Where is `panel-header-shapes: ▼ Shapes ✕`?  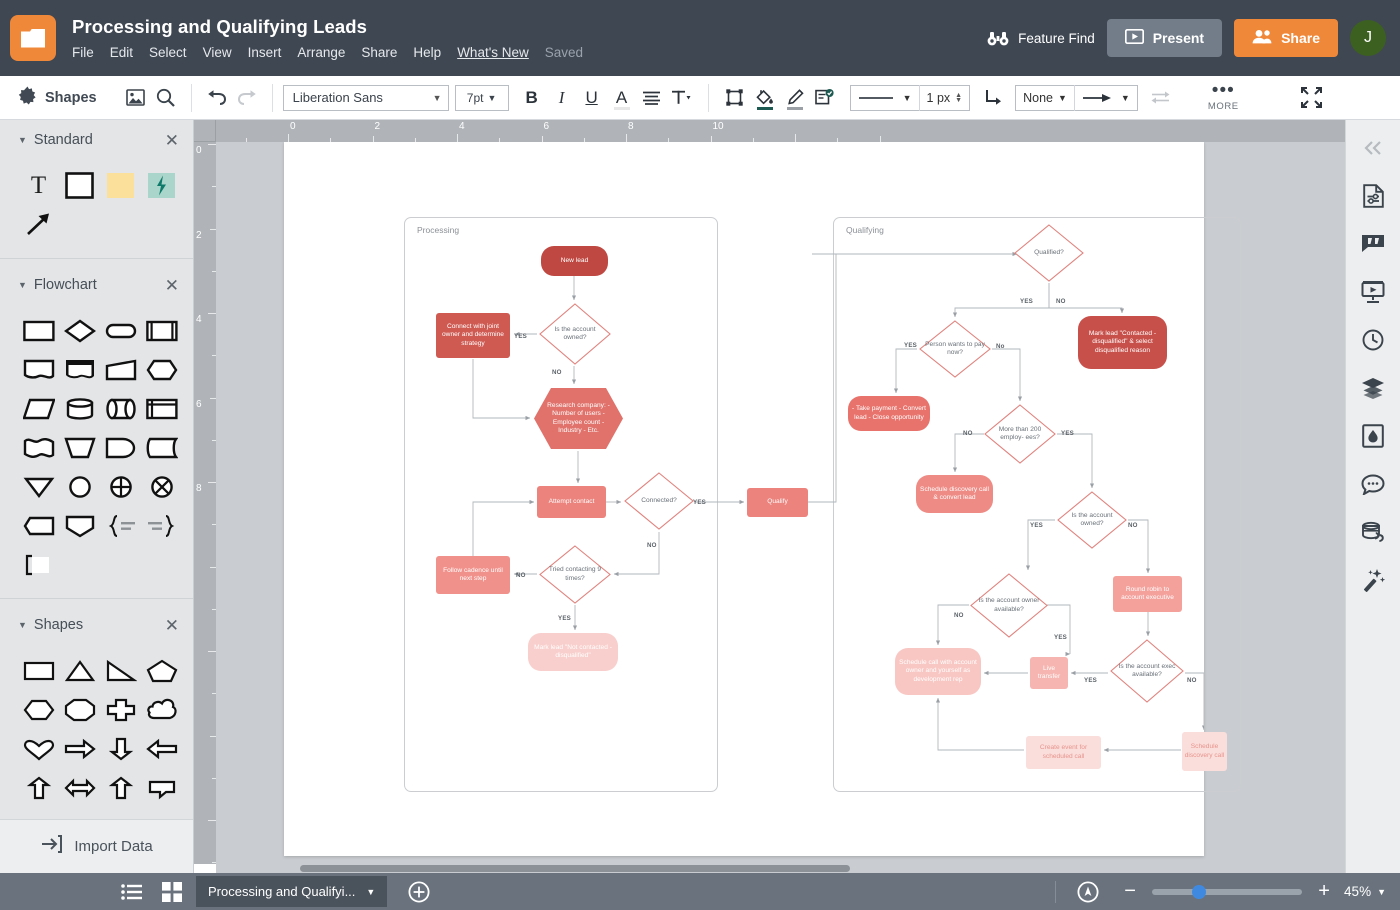
panel-header-shapes: ▼ Shapes ✕ is located at coordinates (96, 625).